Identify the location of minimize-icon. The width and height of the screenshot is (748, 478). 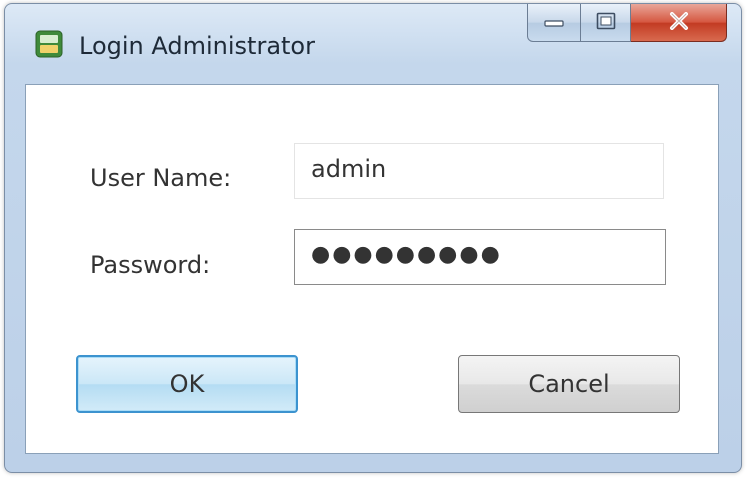
(554, 22).